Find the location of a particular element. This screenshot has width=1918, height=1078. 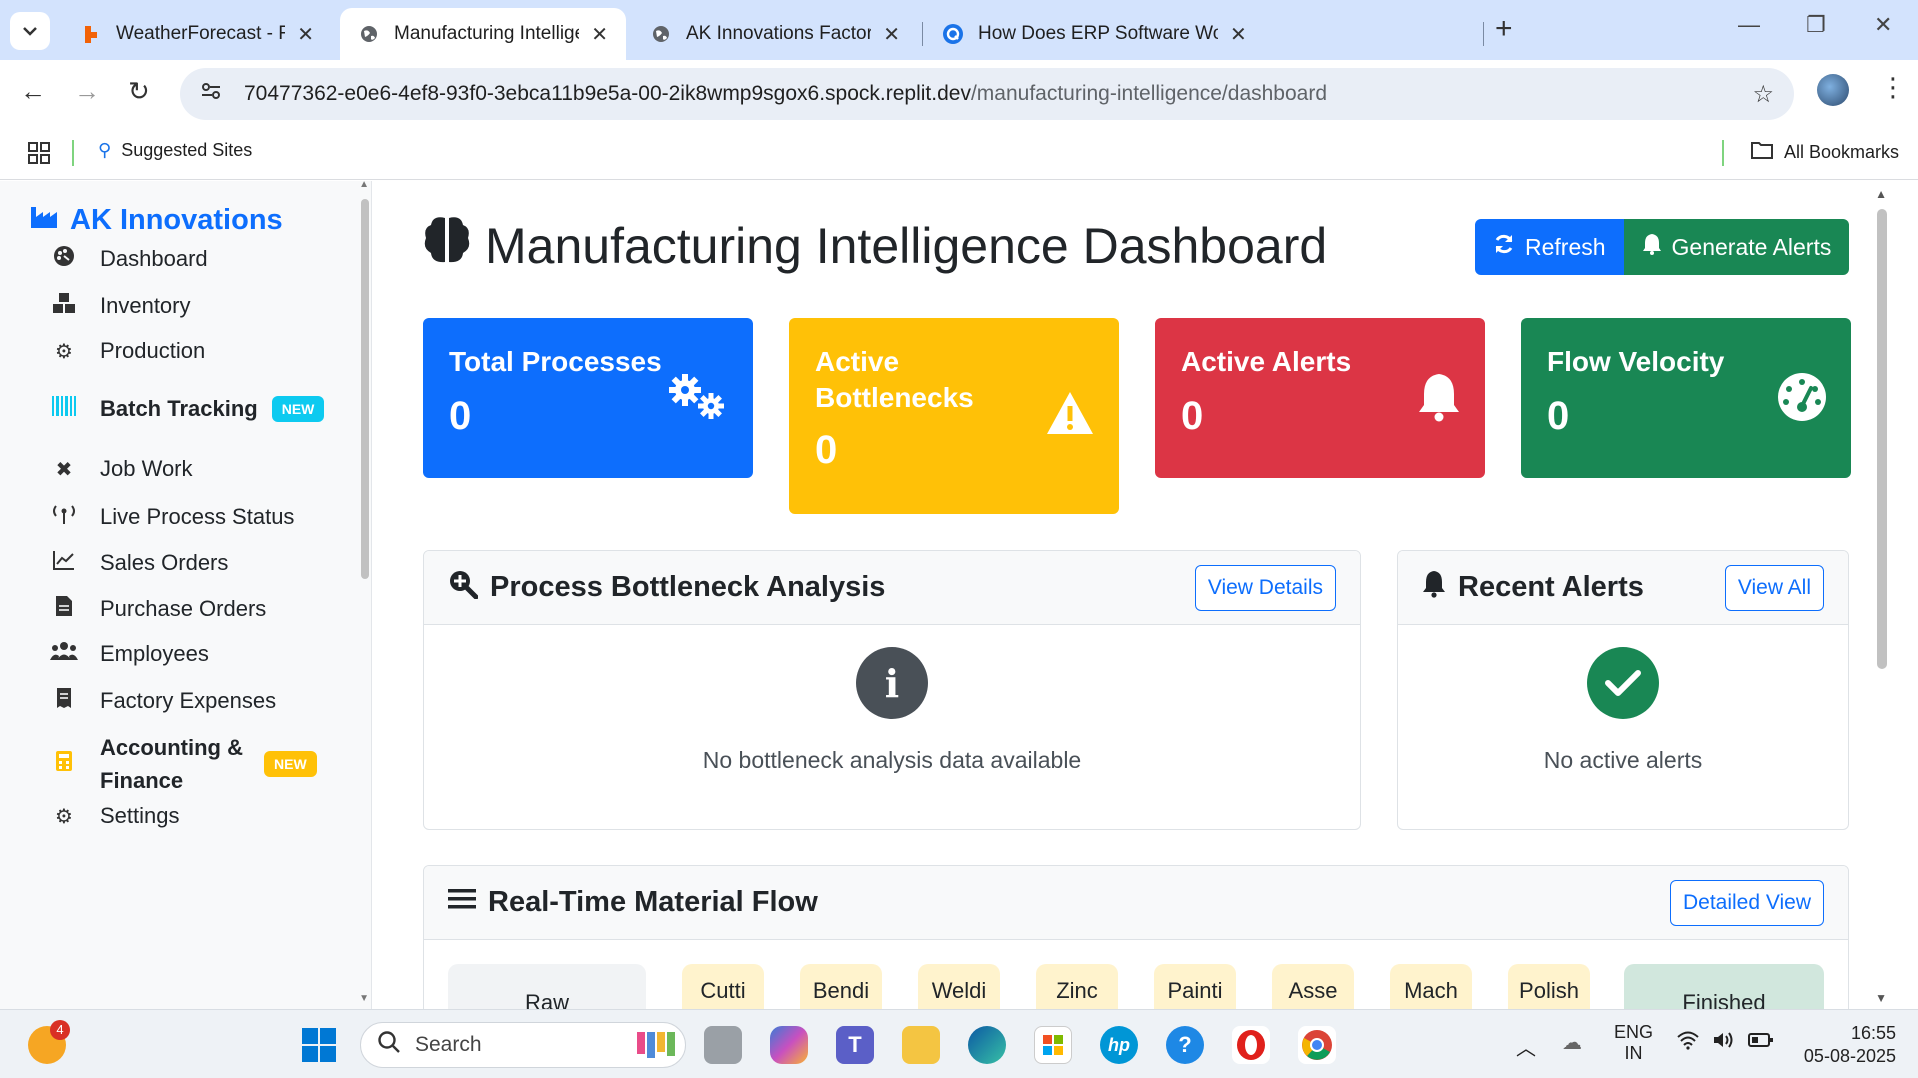

sidebar-item-inventory: Inventory is located at coordinates (120, 306).